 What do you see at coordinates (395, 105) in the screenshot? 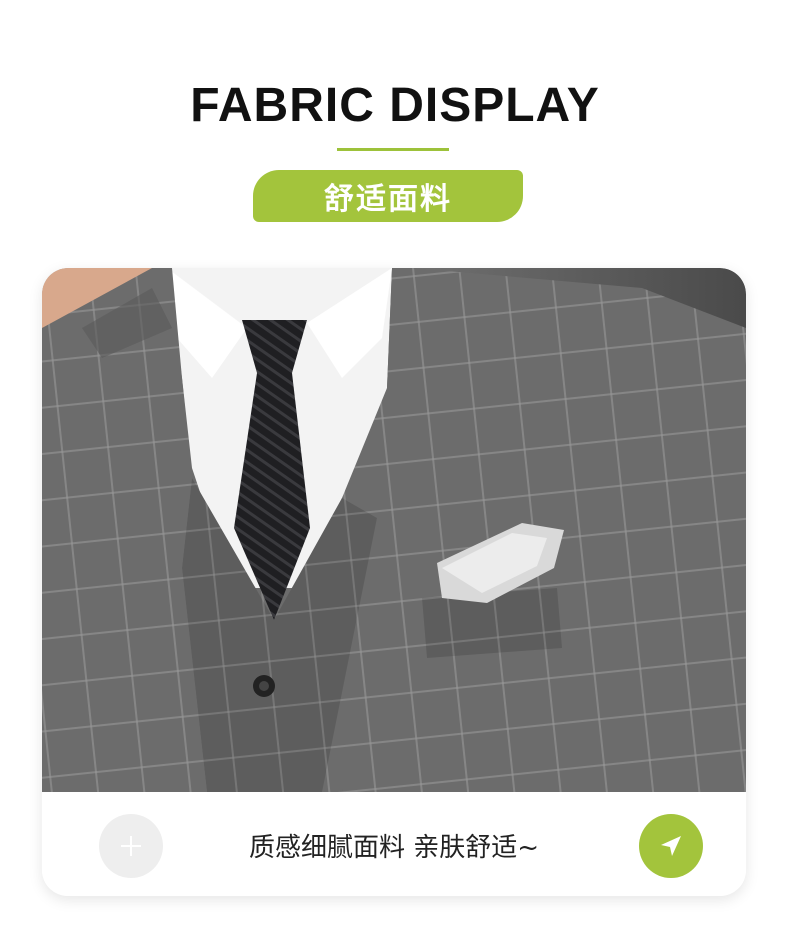
I see `page-title: FABRIC DISPLAY` at bounding box center [395, 105].